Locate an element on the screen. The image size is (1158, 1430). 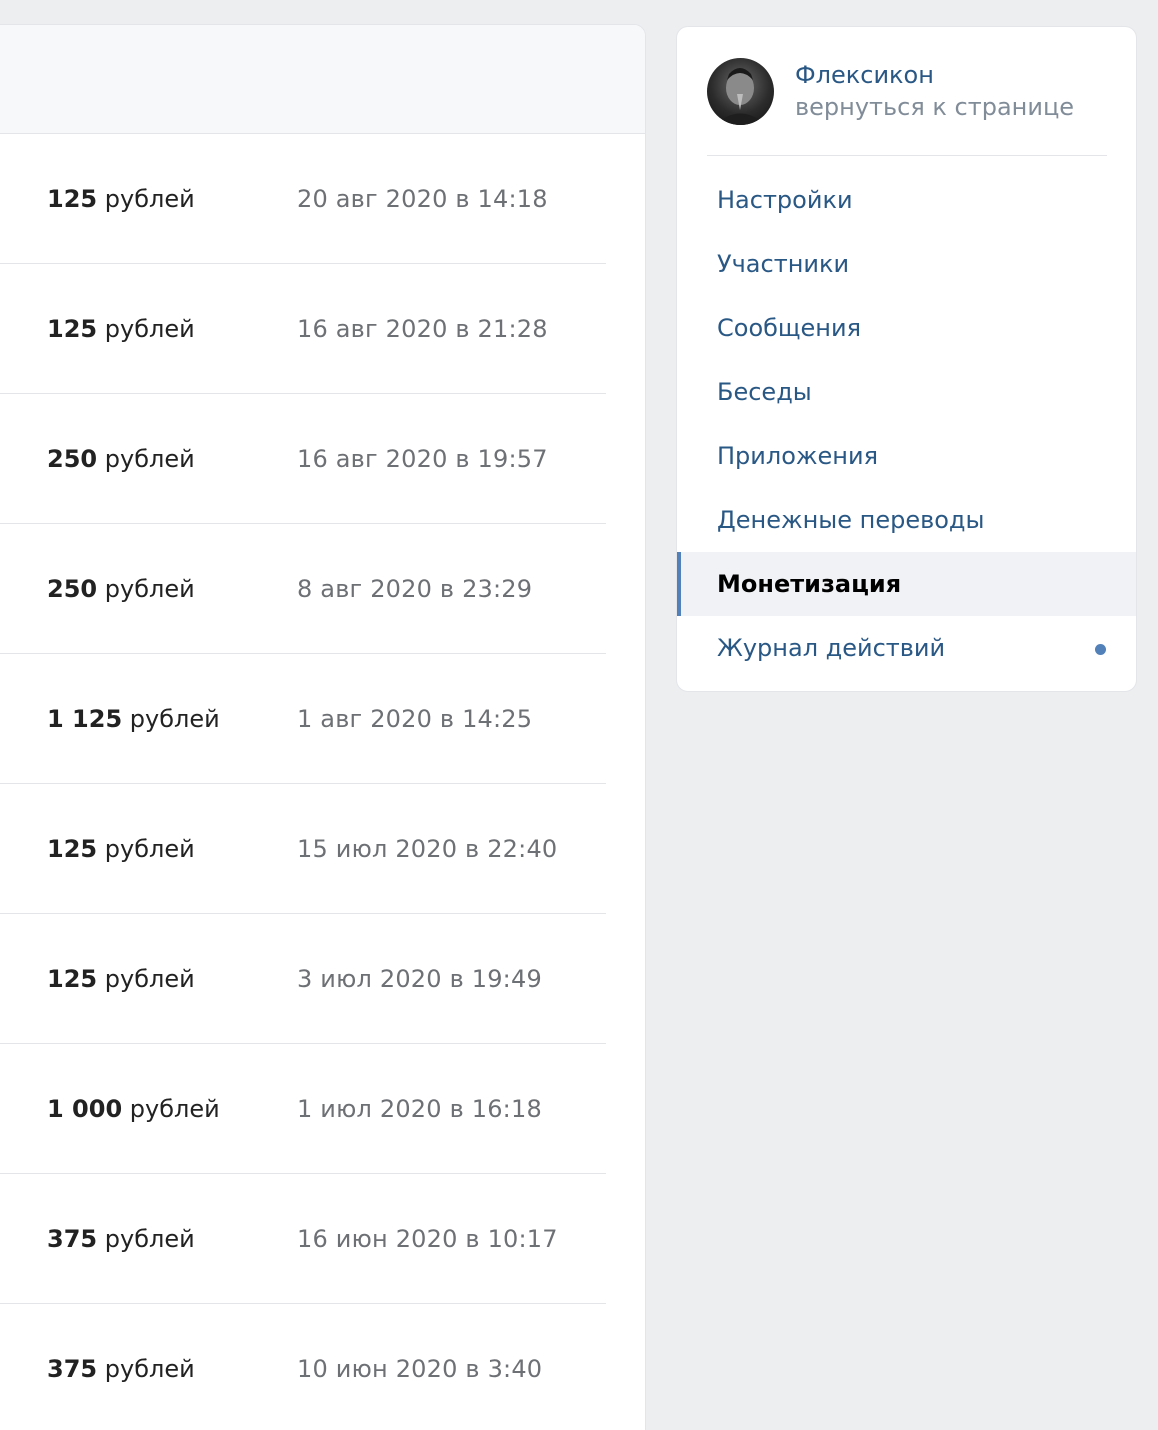
payout-row: 125 рублей 20 авг 2020 в 14:18 is located at coordinates (303, 199).